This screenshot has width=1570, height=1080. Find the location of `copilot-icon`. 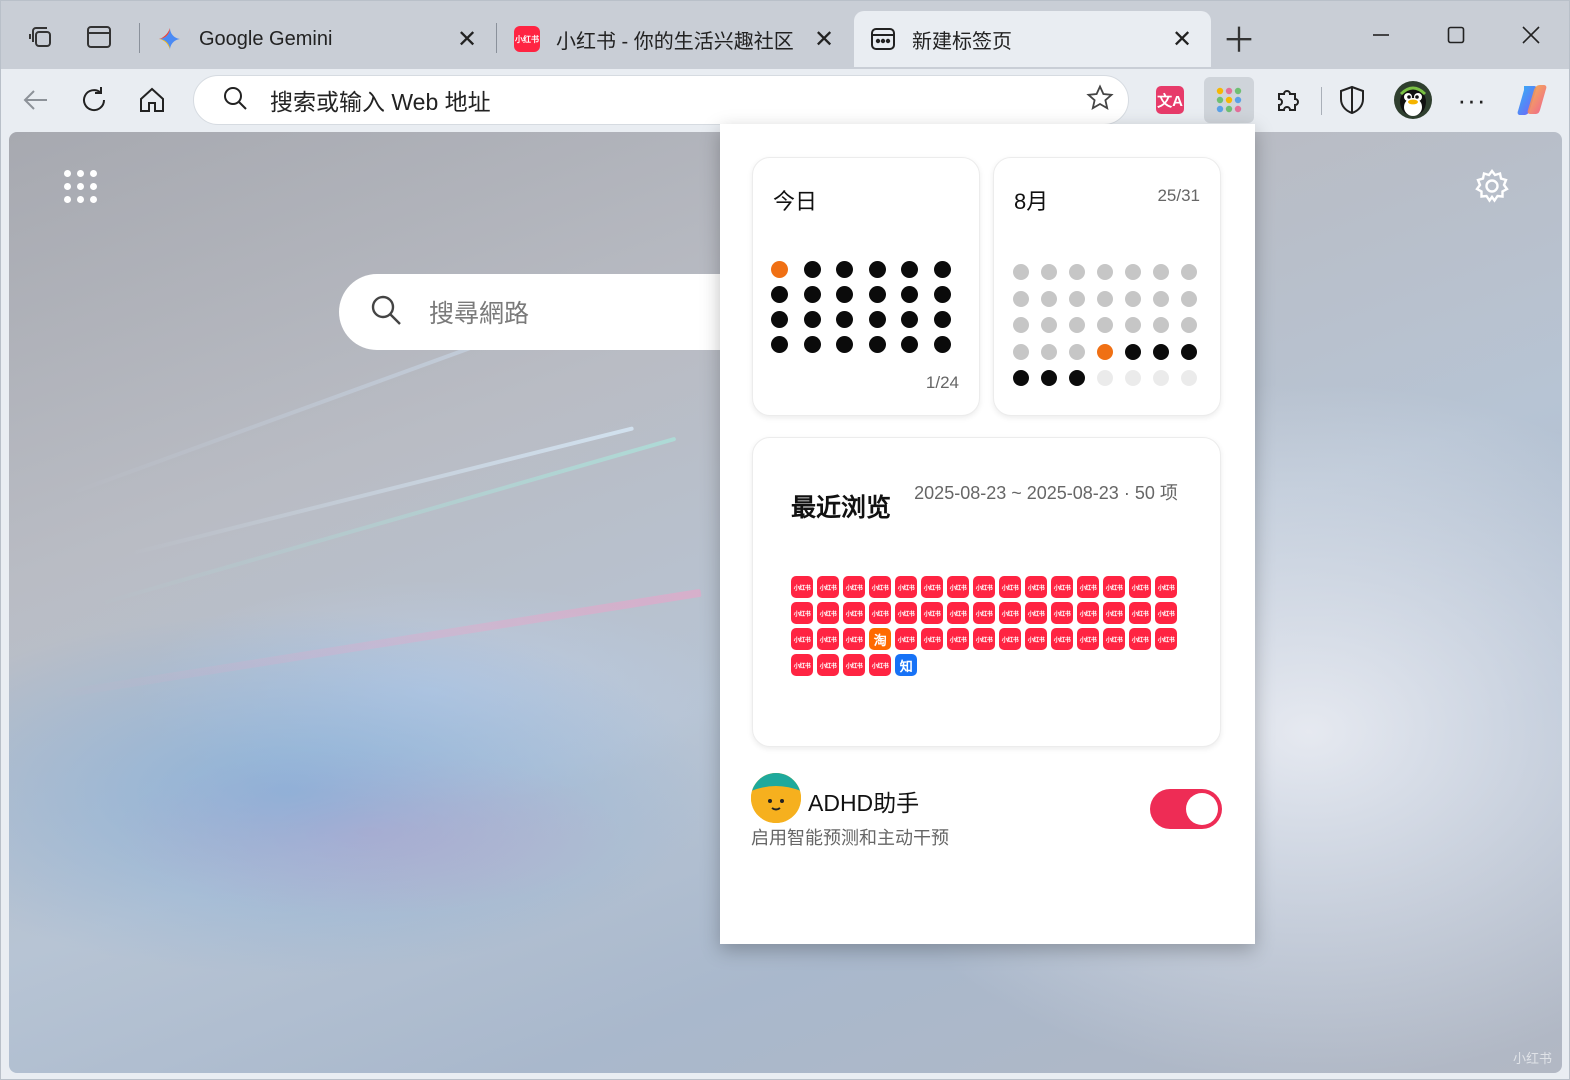

copilot-icon is located at coordinates (1532, 100).